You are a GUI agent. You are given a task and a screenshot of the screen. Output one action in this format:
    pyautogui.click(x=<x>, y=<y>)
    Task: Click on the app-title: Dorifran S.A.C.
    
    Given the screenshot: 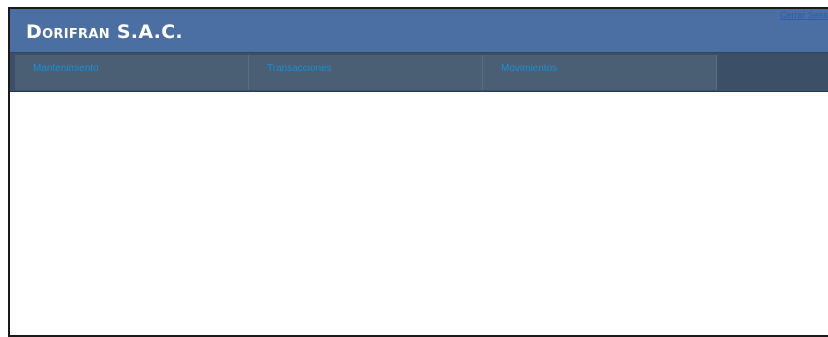 What is the action you would take?
    pyautogui.click(x=104, y=32)
    